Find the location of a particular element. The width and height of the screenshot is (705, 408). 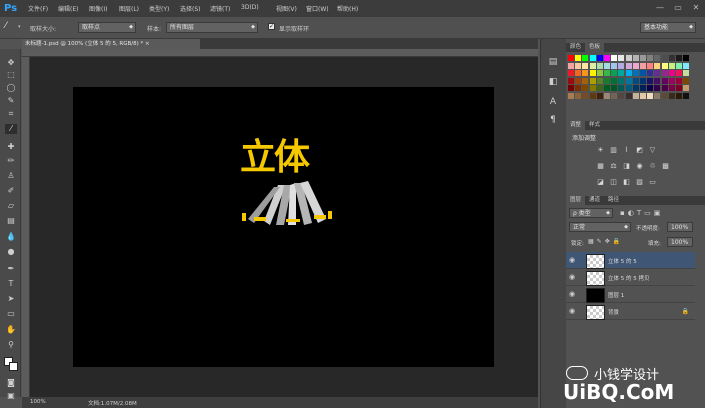

layer-filter-icons: ▪◐T▭▣ is located at coordinates (655, 213).